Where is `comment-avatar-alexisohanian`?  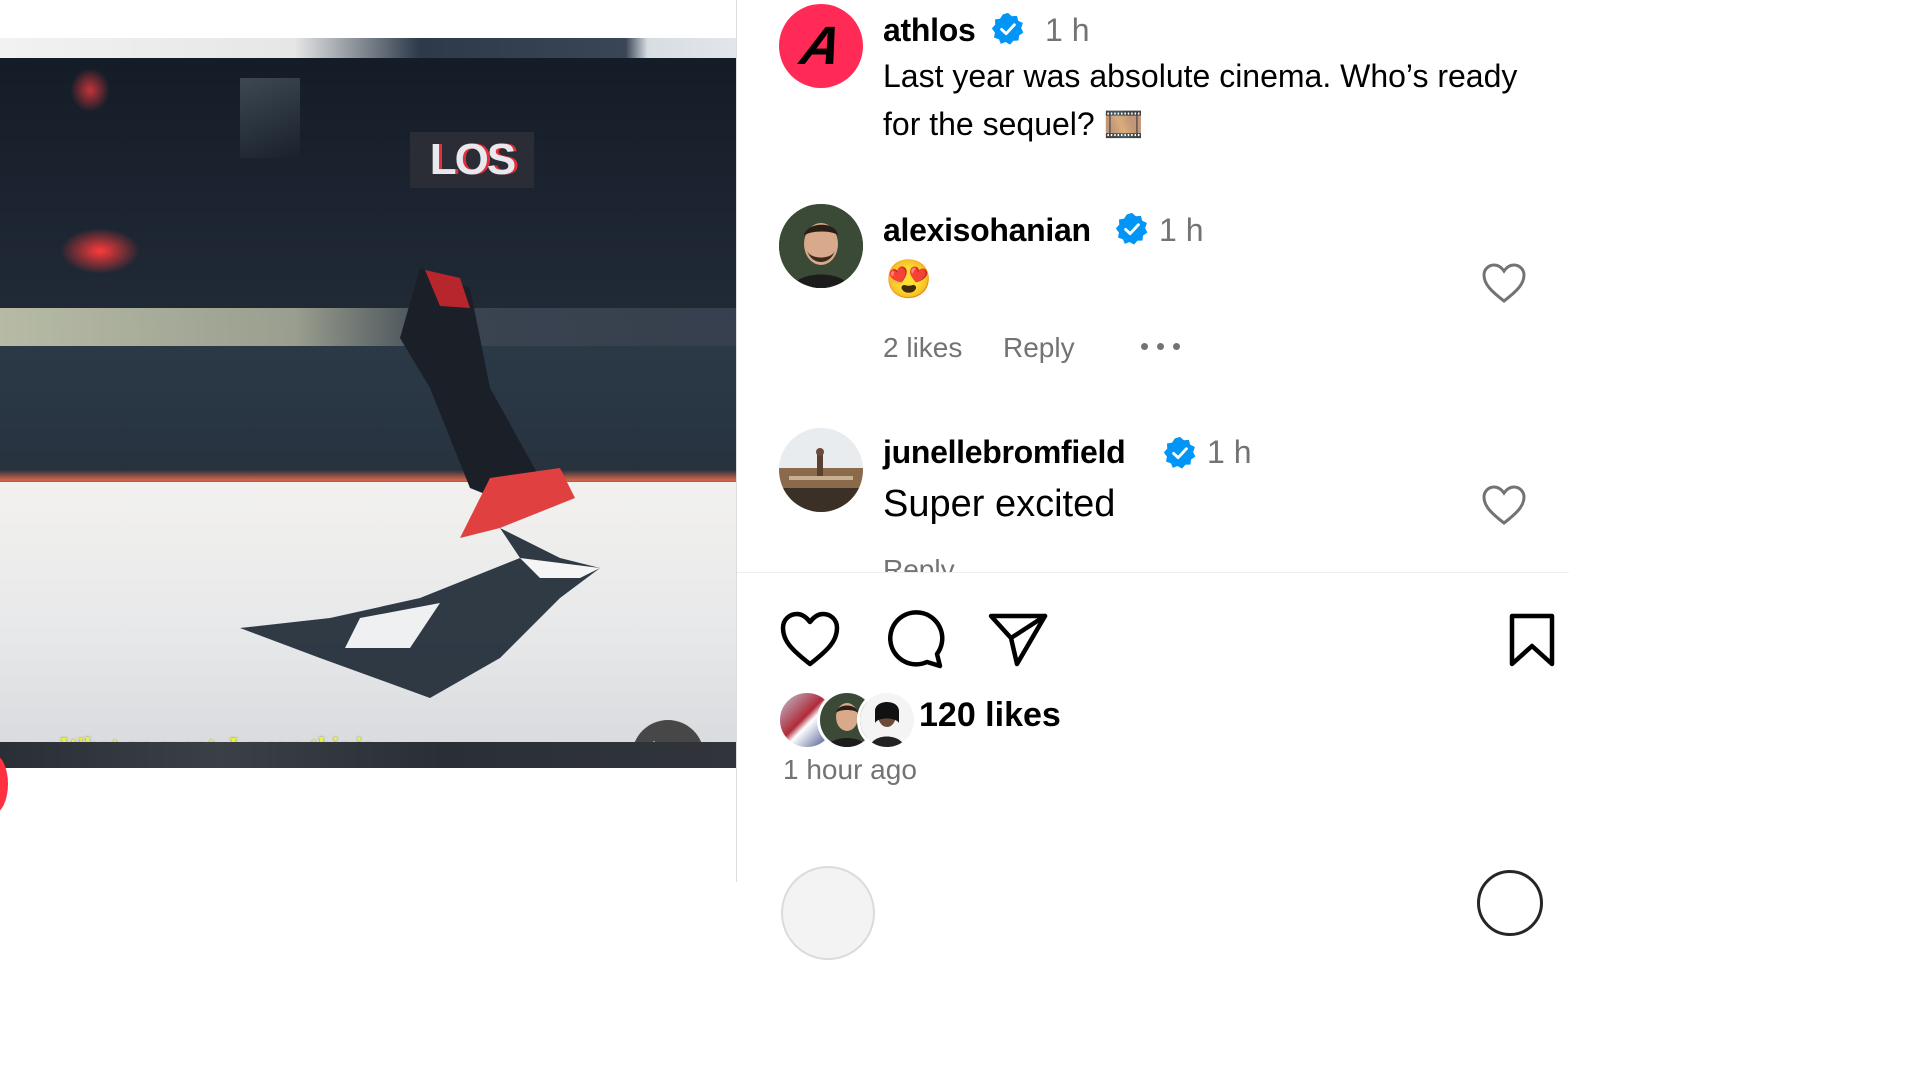
comment-avatar-alexisohanian is located at coordinates (821, 246).